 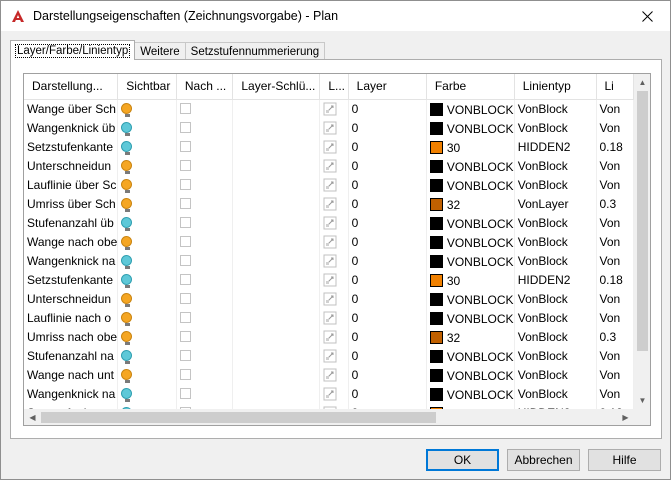 What do you see at coordinates (642, 400) in the screenshot?
I see `scroll-down-icon: ▼` at bounding box center [642, 400].